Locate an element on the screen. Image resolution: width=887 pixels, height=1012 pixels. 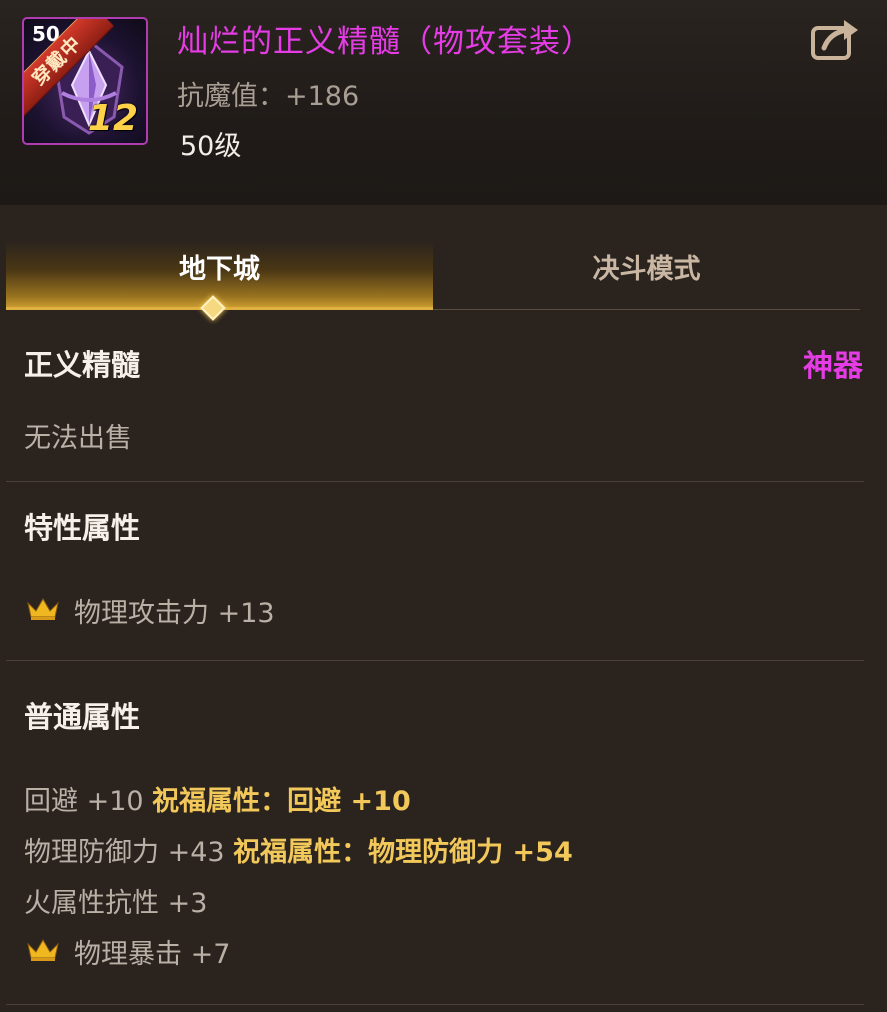
item-type-name: 正义精髓 is located at coordinates (82, 365).